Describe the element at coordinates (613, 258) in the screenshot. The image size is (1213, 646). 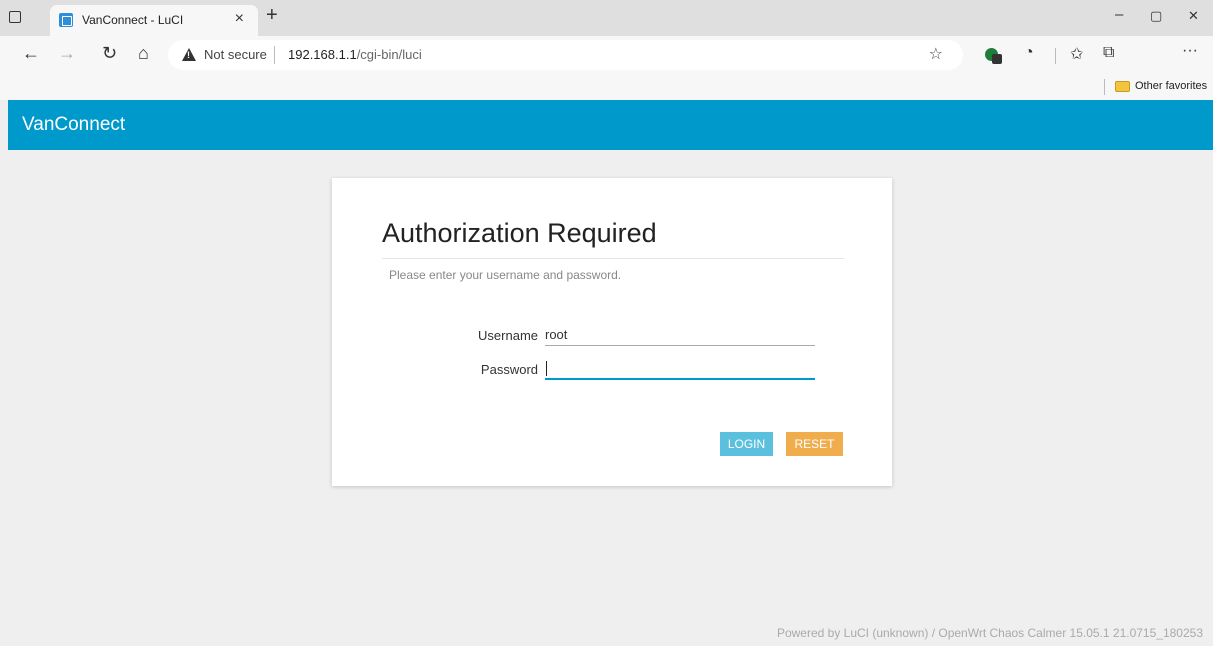
I see `title-divider` at that location.